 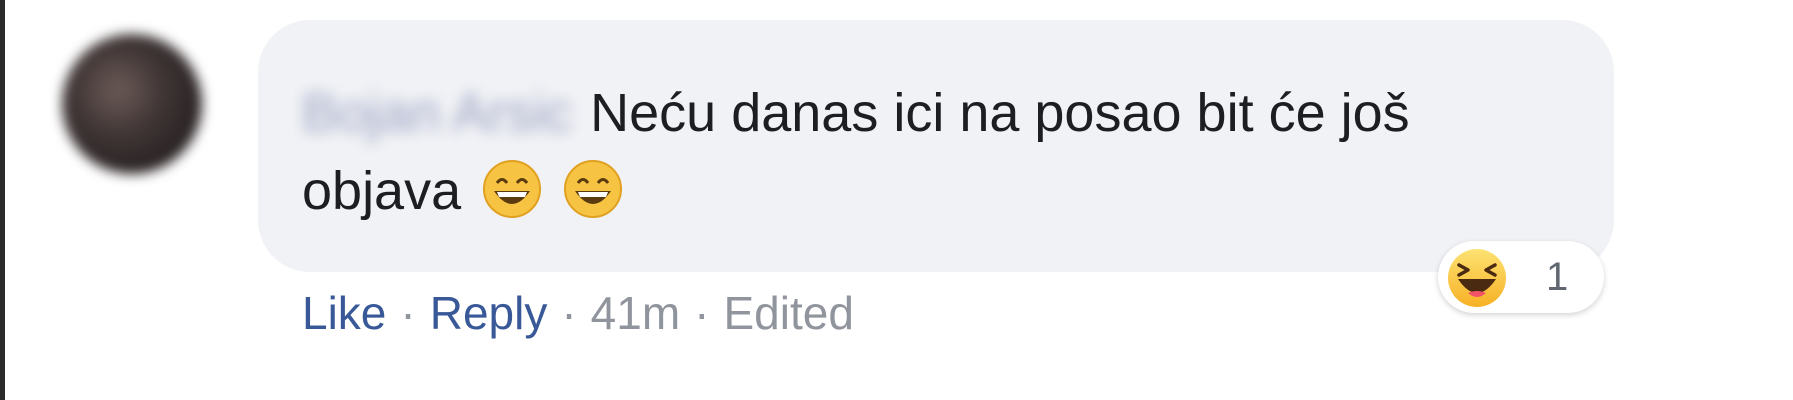 What do you see at coordinates (437, 113) in the screenshot?
I see `author-name: Bojan Arsic` at bounding box center [437, 113].